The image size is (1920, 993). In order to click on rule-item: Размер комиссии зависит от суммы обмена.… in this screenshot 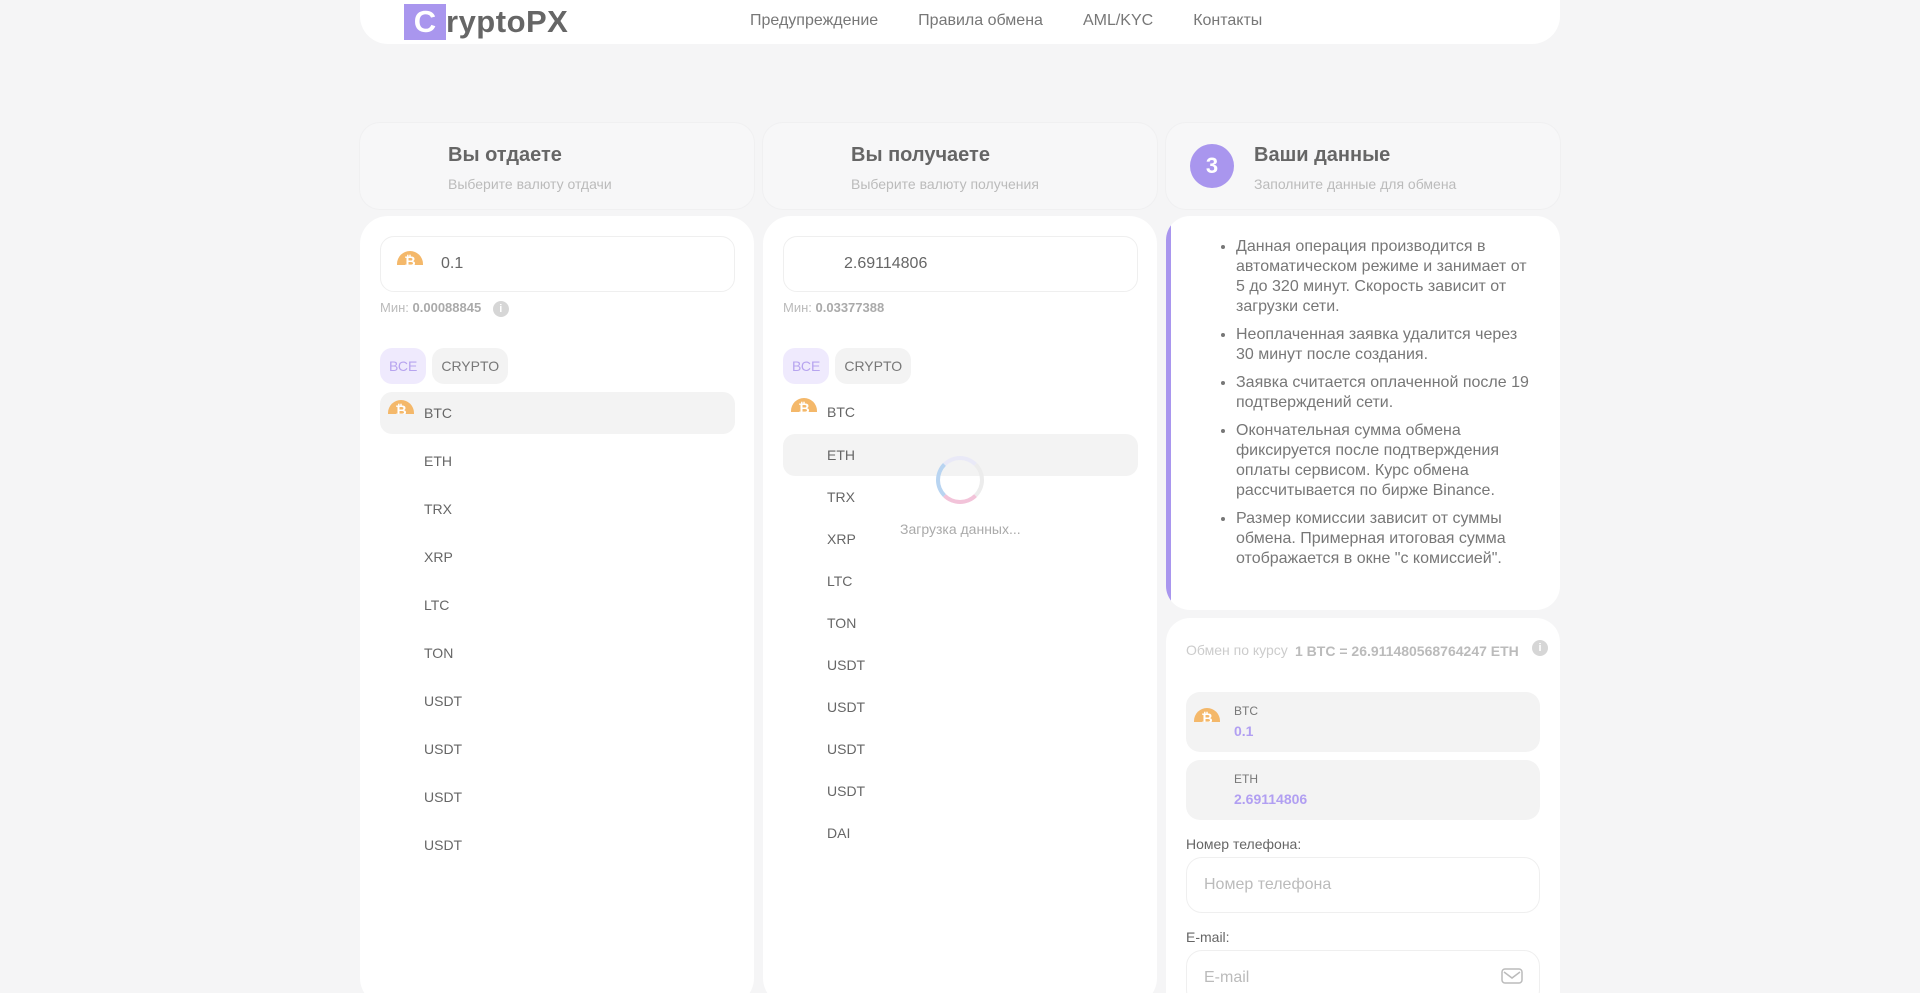, I will do `click(1386, 539)`.